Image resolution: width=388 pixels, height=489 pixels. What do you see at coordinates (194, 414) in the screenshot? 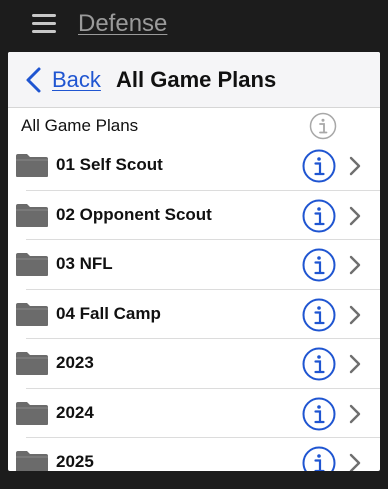
I see `list-item-6: 2024` at bounding box center [194, 414].